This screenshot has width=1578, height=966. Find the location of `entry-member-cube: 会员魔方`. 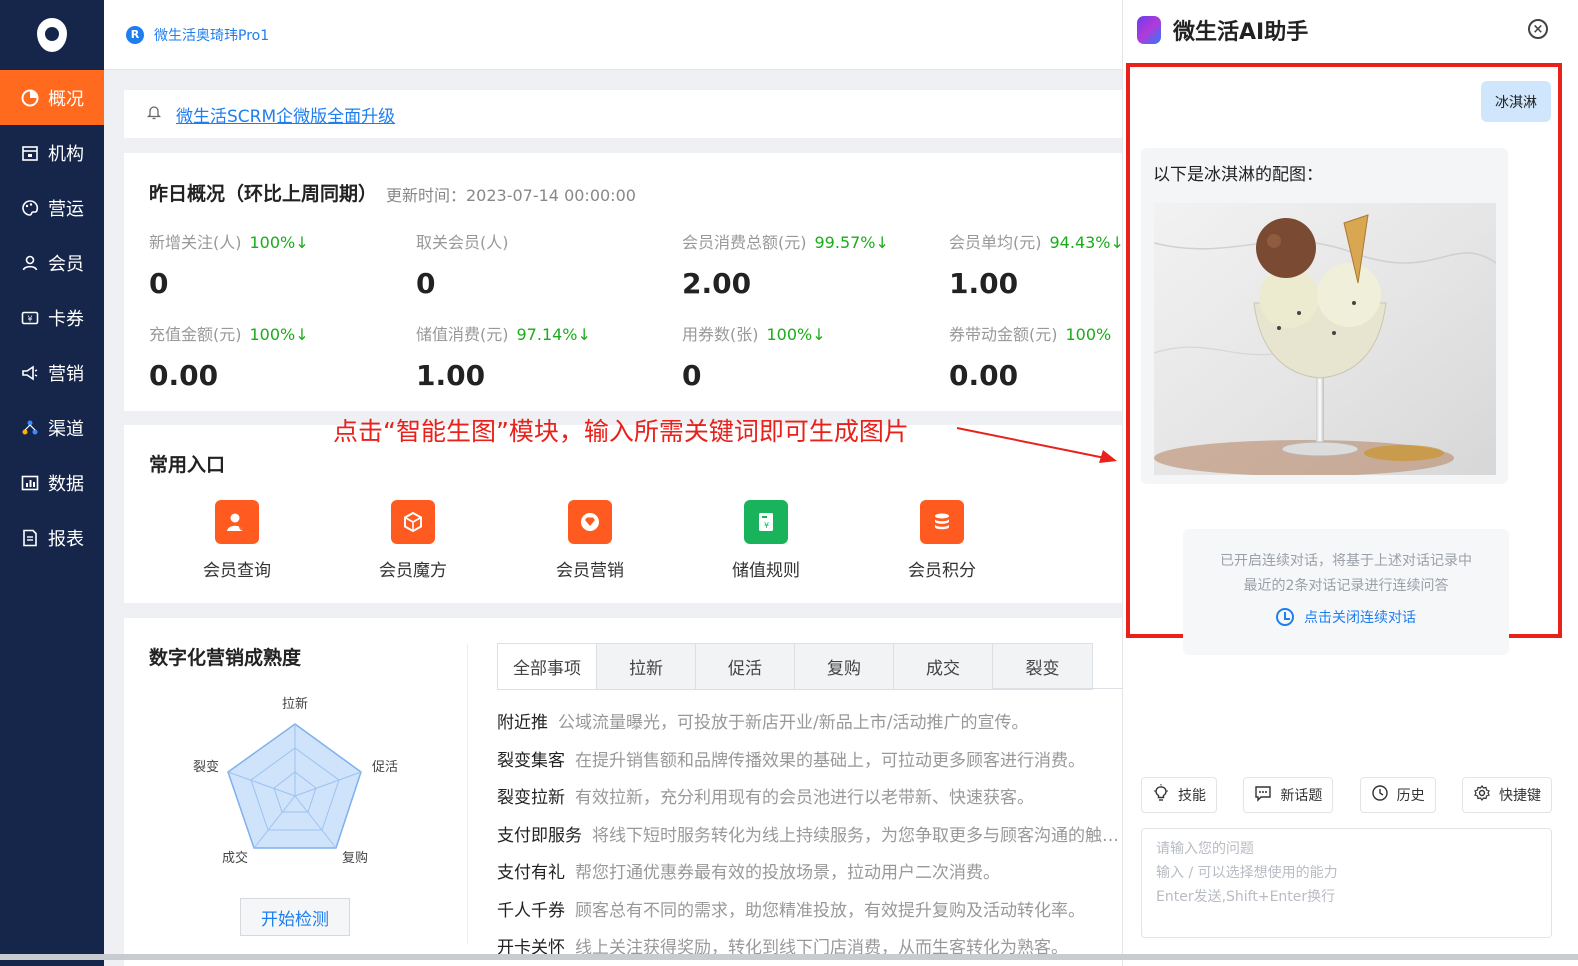

entry-member-cube: 会员魔方 is located at coordinates (413, 540).